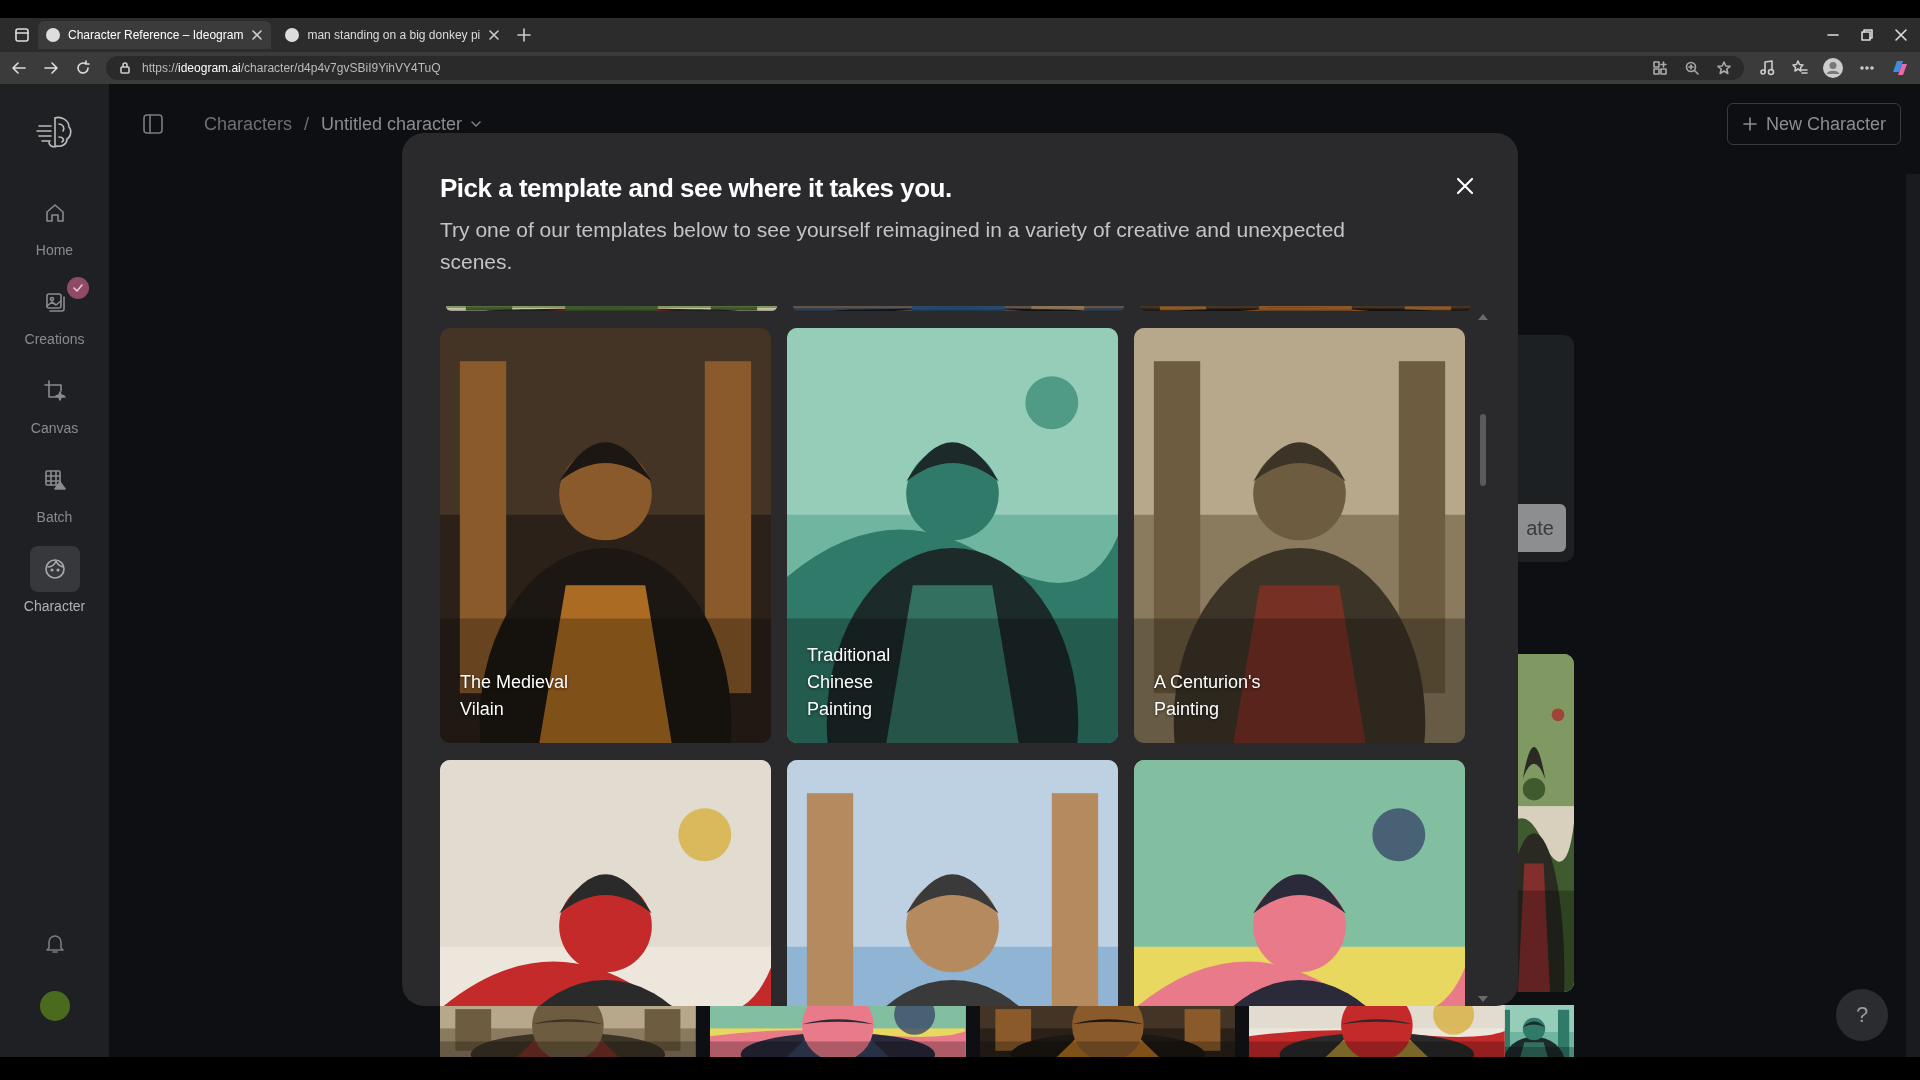 The image size is (1920, 1080). What do you see at coordinates (925, 68) in the screenshot?
I see `address-field: https://ideogram.ai/character/d4p4v7gvSBiI9YihVY4TuQ` at bounding box center [925, 68].